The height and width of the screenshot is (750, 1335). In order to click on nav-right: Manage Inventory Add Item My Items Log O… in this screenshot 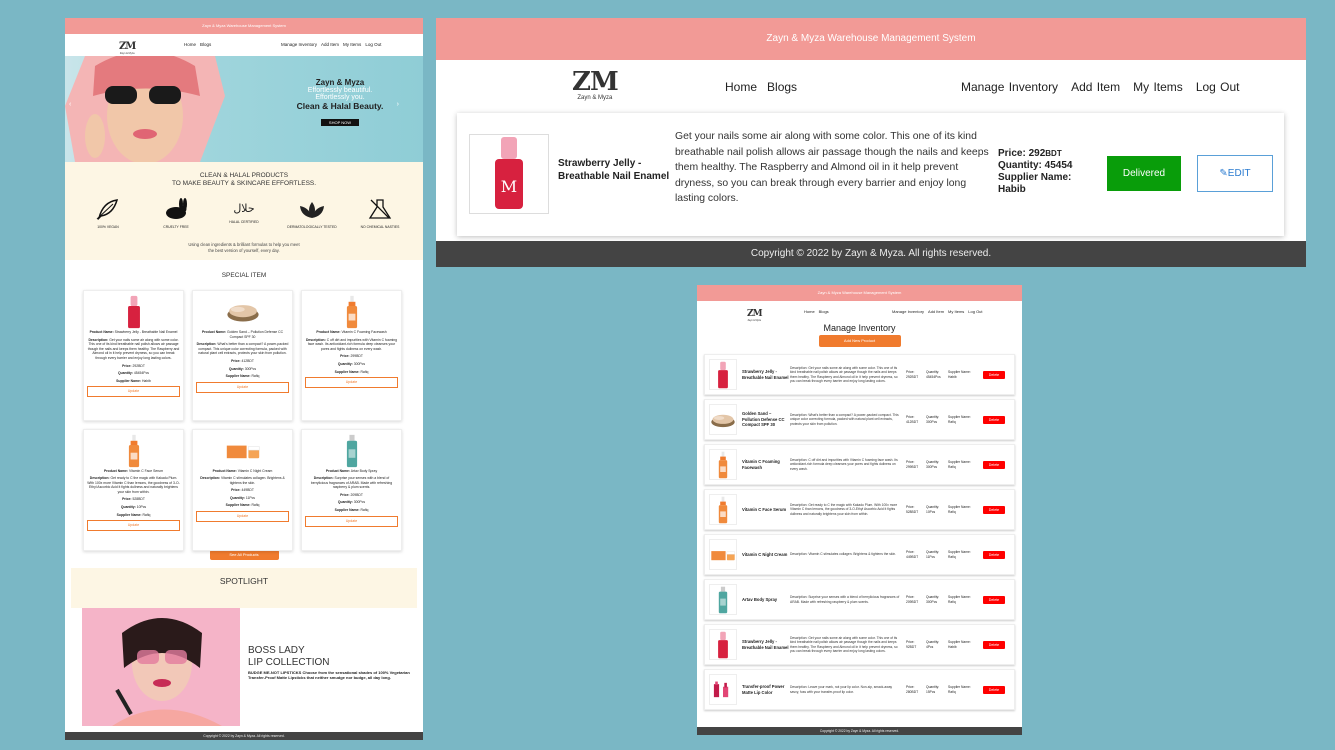, I will do `click(1100, 87)`.